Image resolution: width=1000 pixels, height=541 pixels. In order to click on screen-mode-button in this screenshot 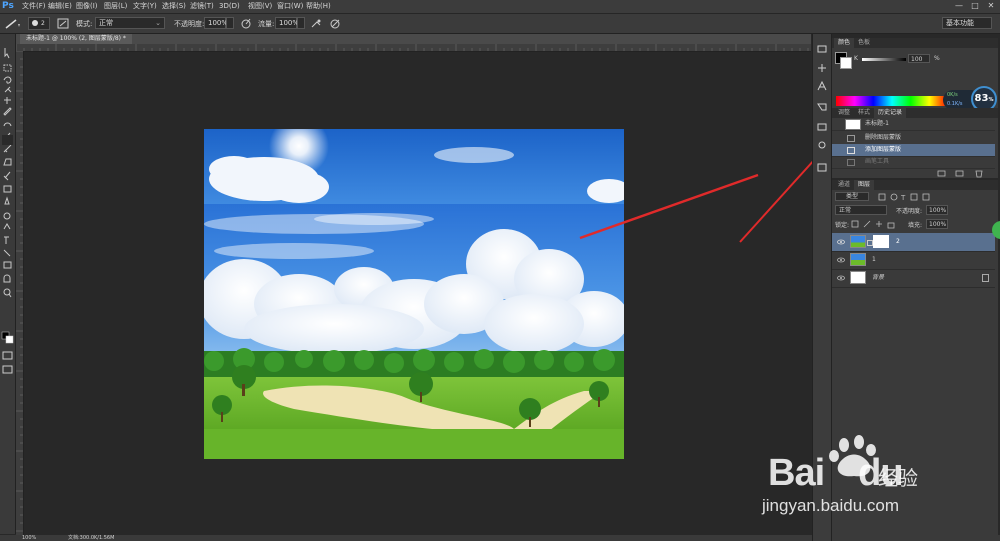, I will do `click(7, 371)`.